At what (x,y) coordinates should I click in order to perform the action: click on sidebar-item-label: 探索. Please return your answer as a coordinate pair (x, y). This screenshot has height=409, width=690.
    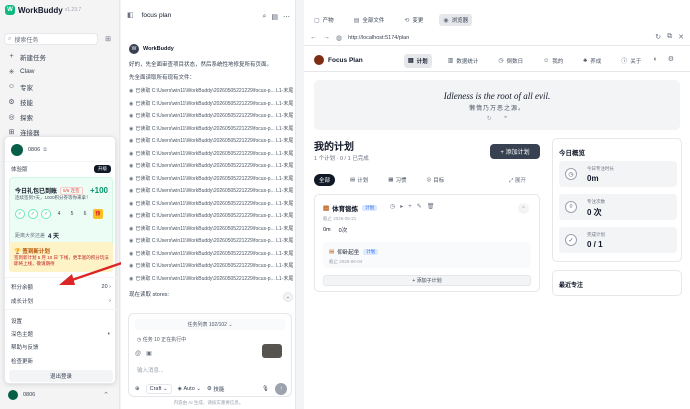
    Looking at the image, I should click on (26, 118).